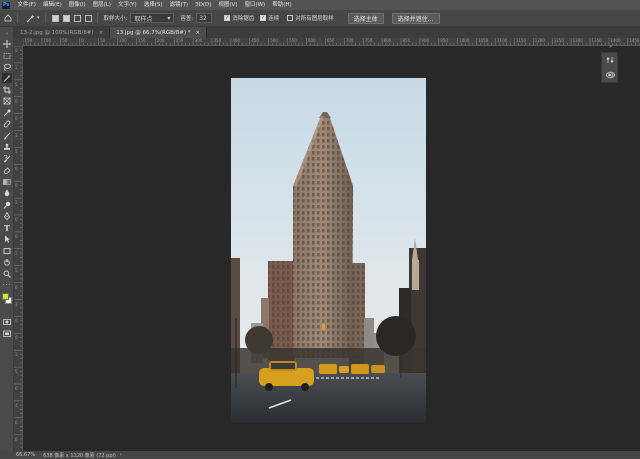 The image size is (640, 459). I want to click on all-layers-checkbox, so click(290, 18).